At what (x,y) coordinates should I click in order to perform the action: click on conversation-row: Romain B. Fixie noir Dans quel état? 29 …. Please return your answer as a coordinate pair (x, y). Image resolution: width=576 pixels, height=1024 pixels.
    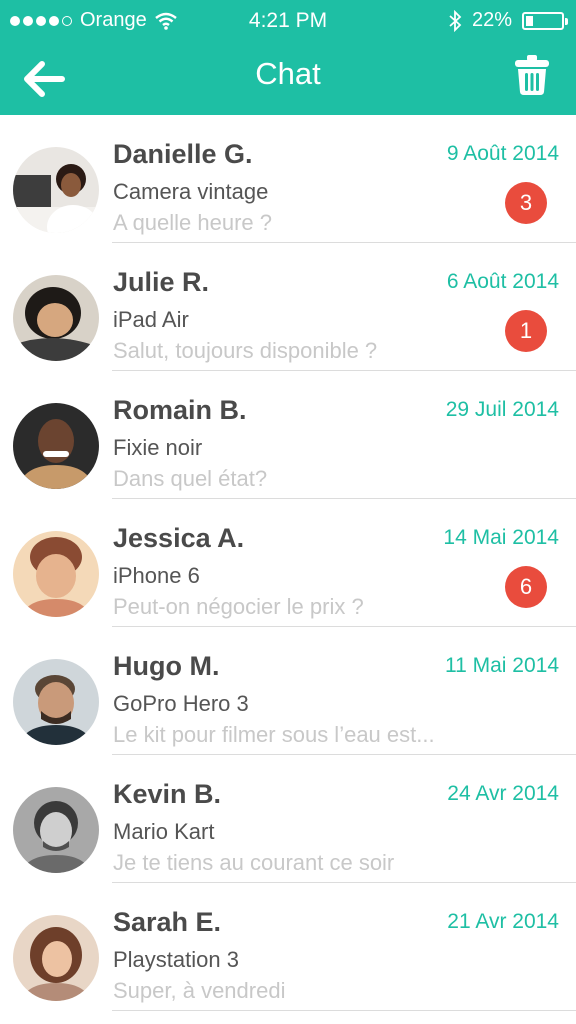
    Looking at the image, I should click on (288, 435).